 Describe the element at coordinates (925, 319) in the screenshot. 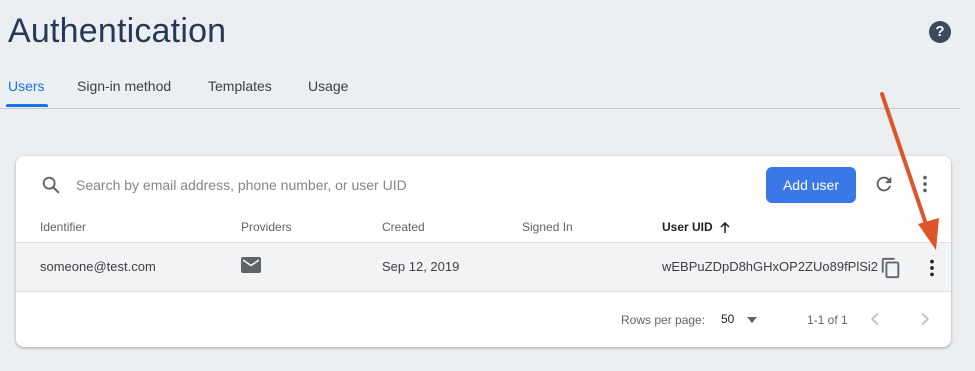

I see `chevron-right-icon` at that location.